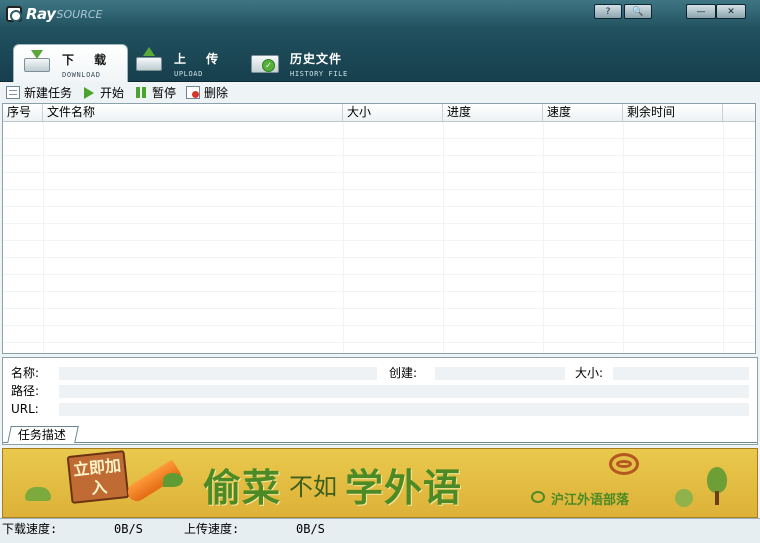 The height and width of the screenshot is (543, 760). Describe the element at coordinates (589, 373) in the screenshot. I see `size-label: 大小:` at that location.